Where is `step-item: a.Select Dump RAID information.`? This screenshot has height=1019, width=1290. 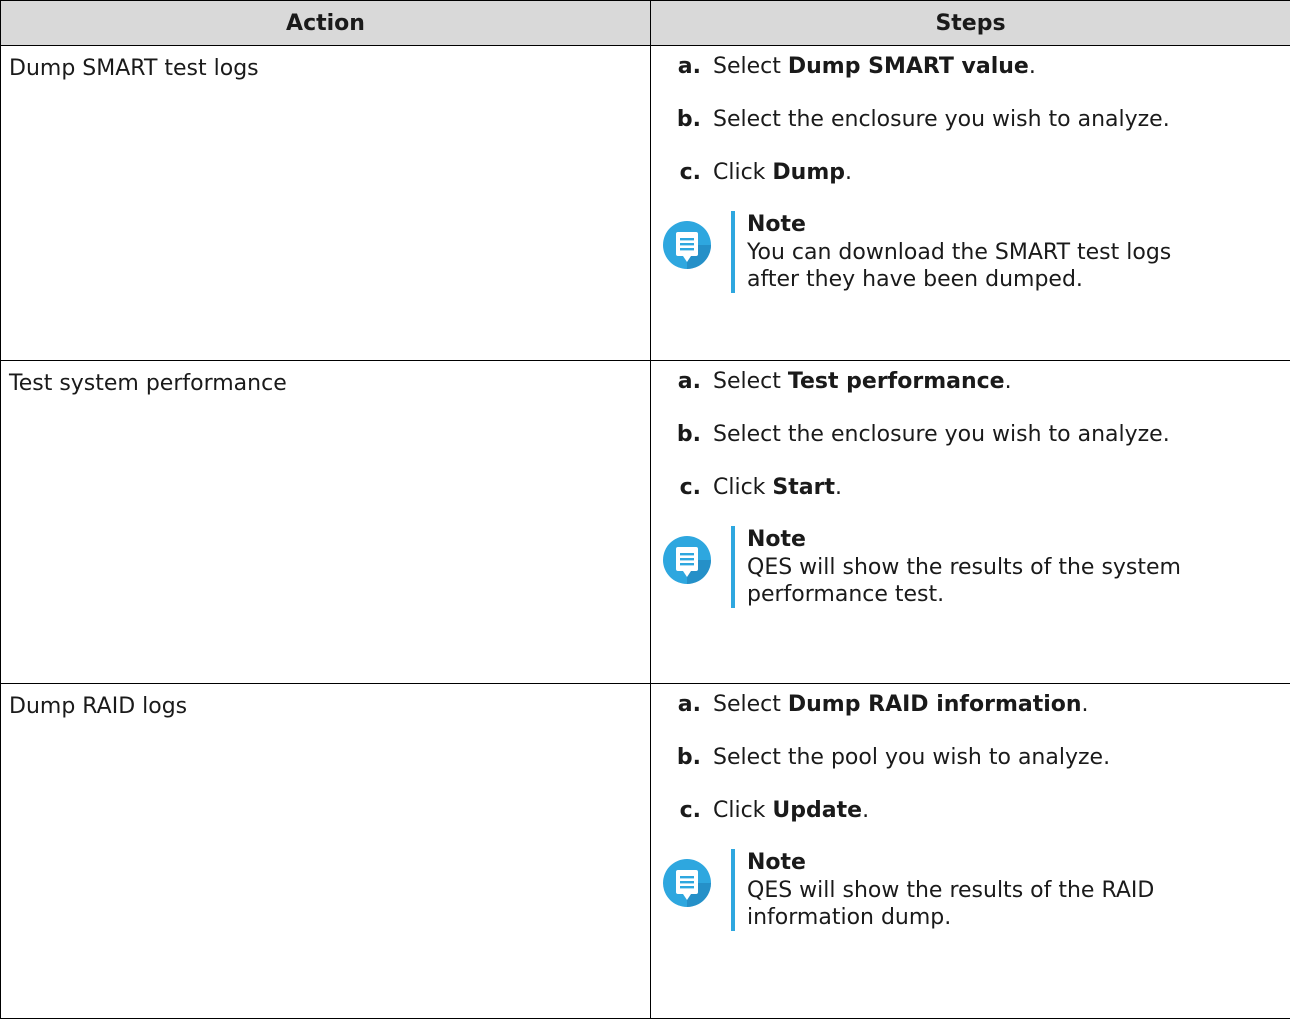
step-item: a.Select Dump RAID information. is located at coordinates (975, 705).